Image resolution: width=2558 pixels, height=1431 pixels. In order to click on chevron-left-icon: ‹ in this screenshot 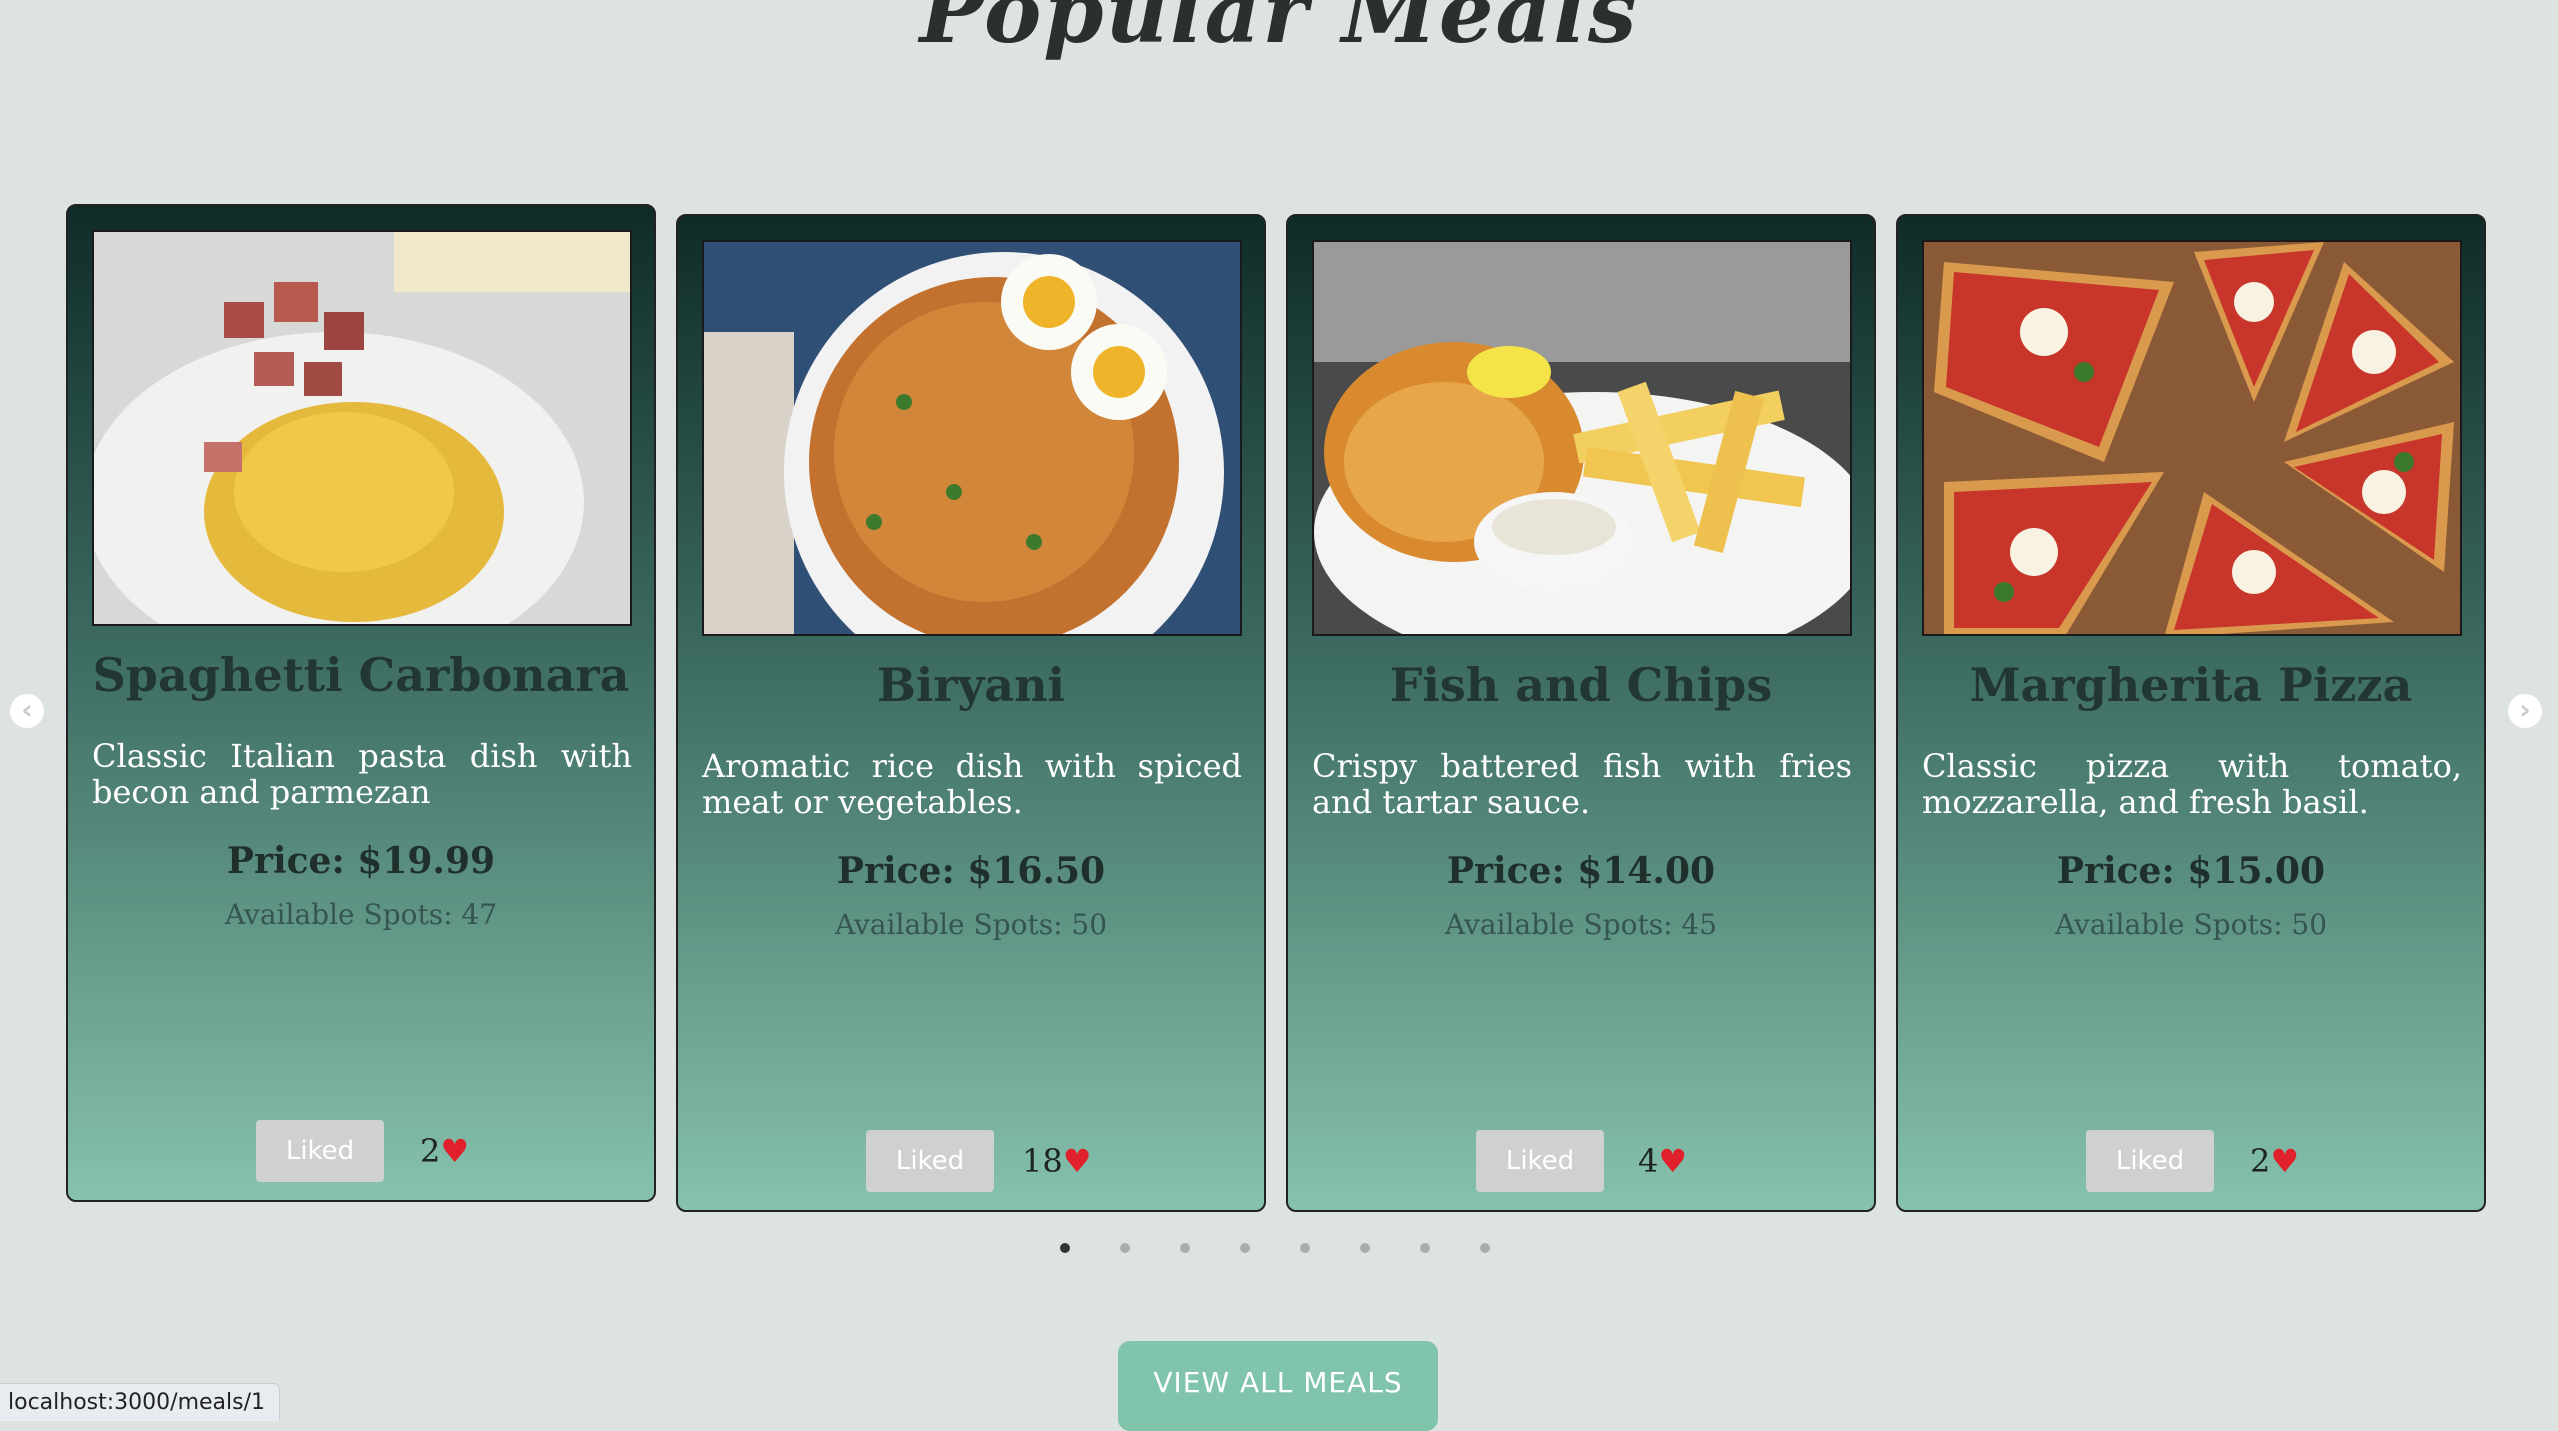, I will do `click(27, 709)`.